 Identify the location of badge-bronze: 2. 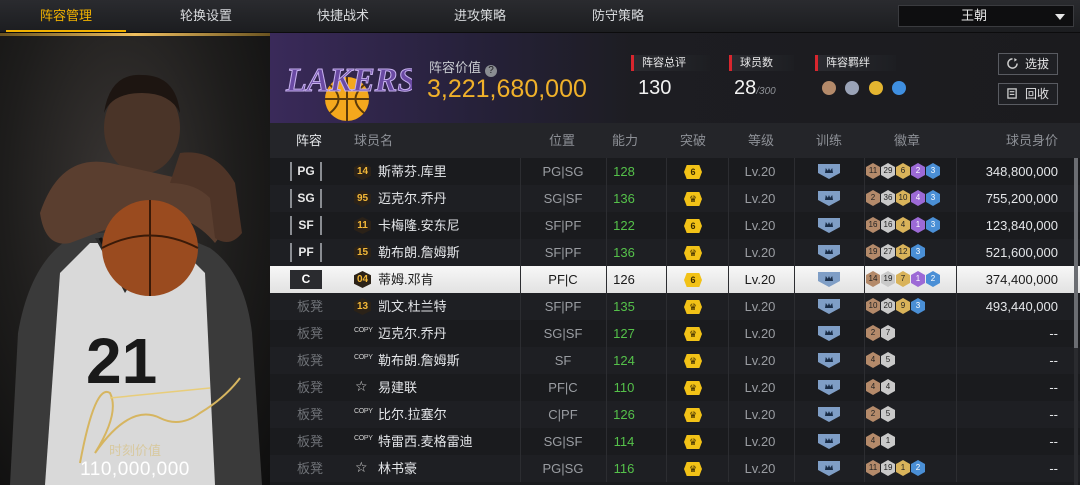
(873, 198).